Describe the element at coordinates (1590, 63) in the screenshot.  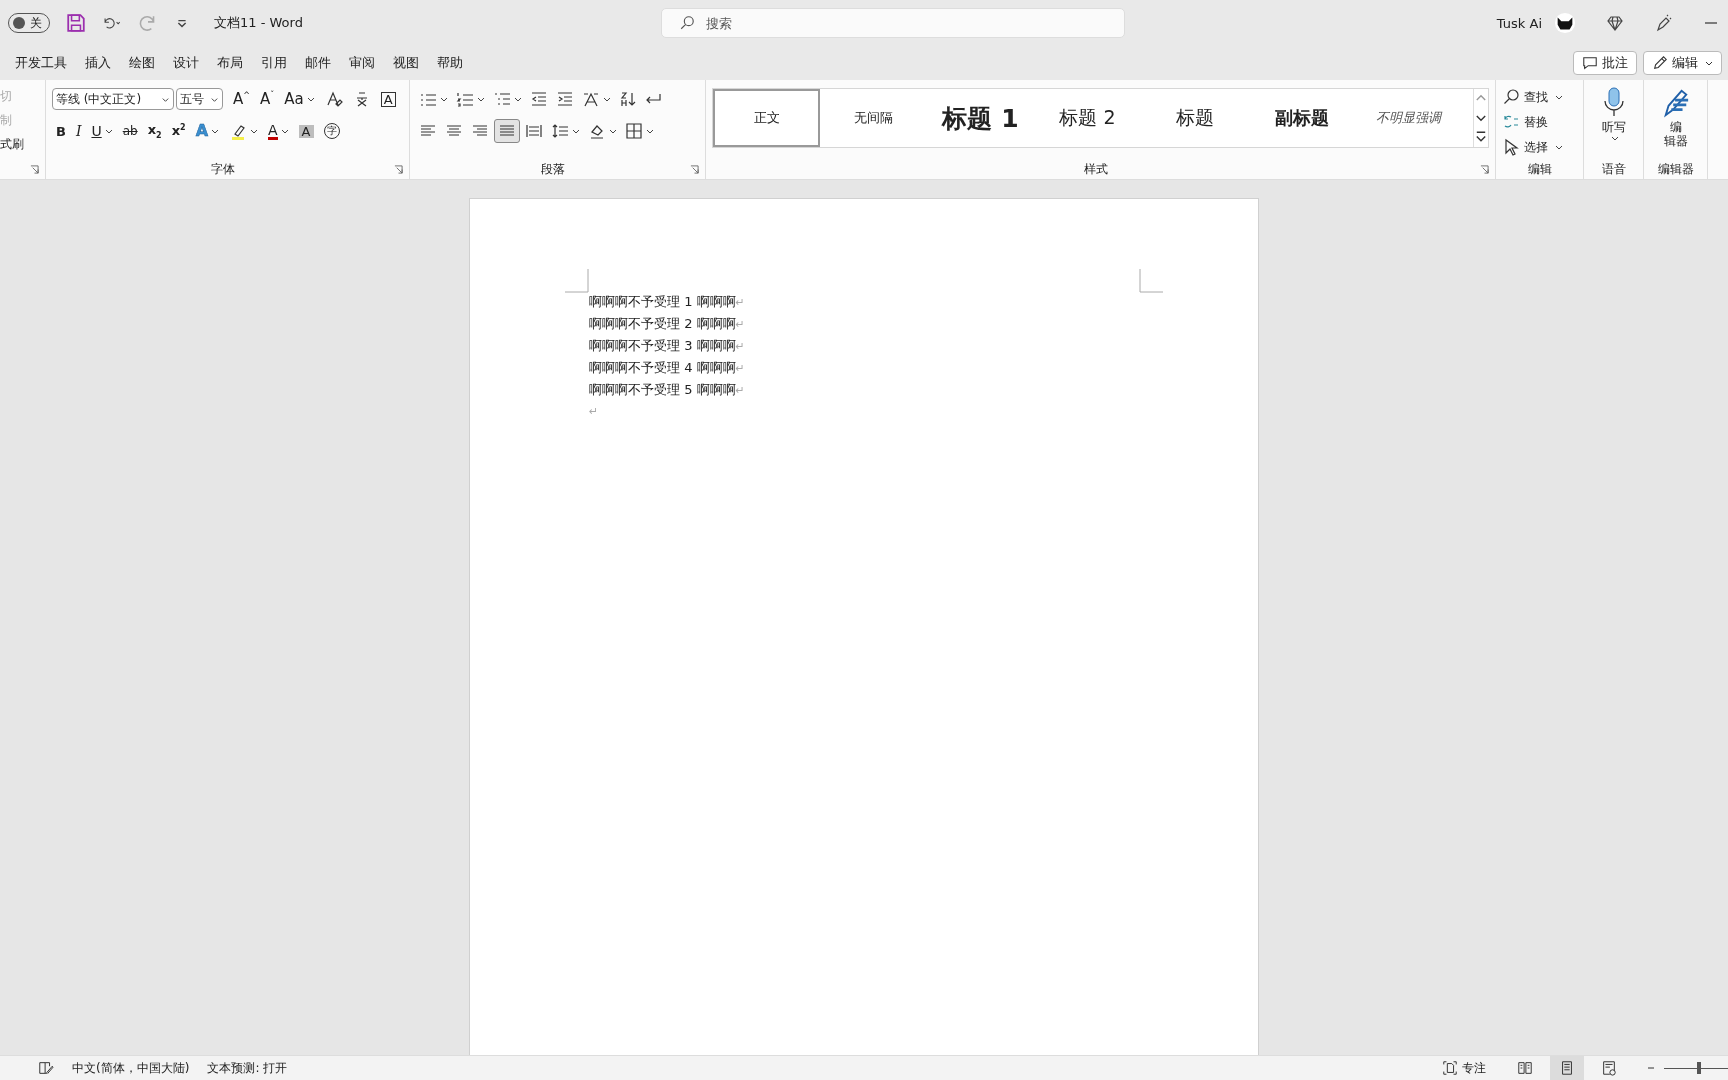
I see `comment-icon` at that location.